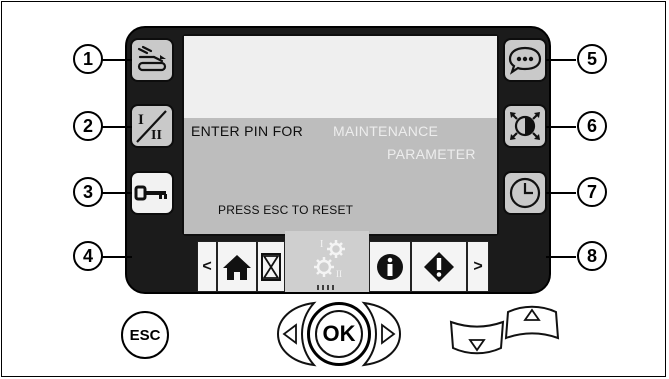 Image resolution: width=669 pixels, height=379 pixels. I want to click on callout-4-label: 4, so click(87, 255).